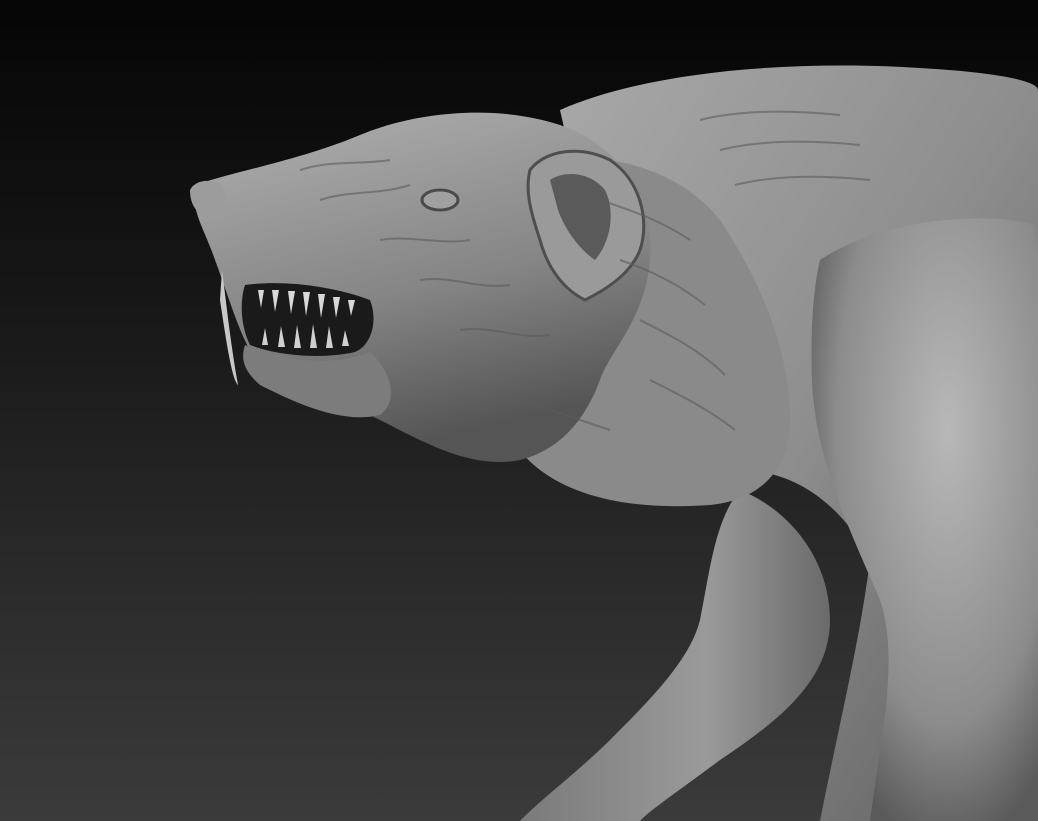 This screenshot has width=1038, height=821. What do you see at coordinates (208, 198) in the screenshot?
I see `nose` at bounding box center [208, 198].